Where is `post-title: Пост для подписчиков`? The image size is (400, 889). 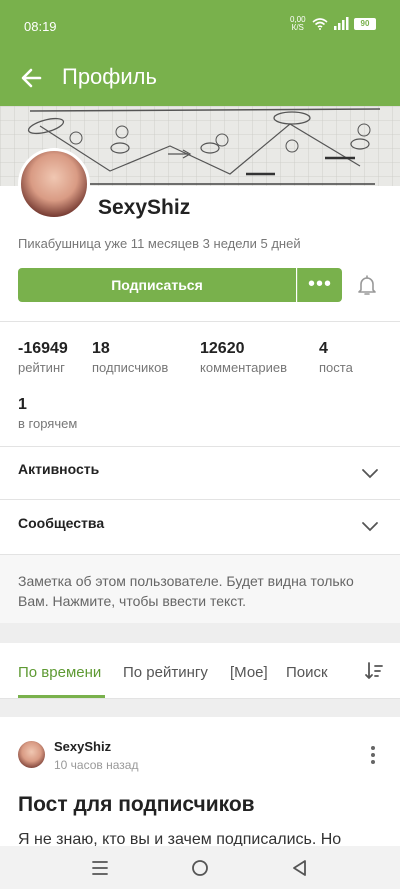 post-title: Пост для подписчиков is located at coordinates (136, 805).